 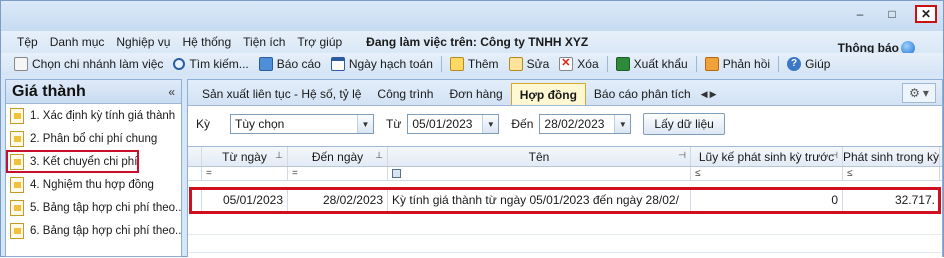 What do you see at coordinates (860, 14) in the screenshot?
I see `minimize-button: ‒` at bounding box center [860, 14].